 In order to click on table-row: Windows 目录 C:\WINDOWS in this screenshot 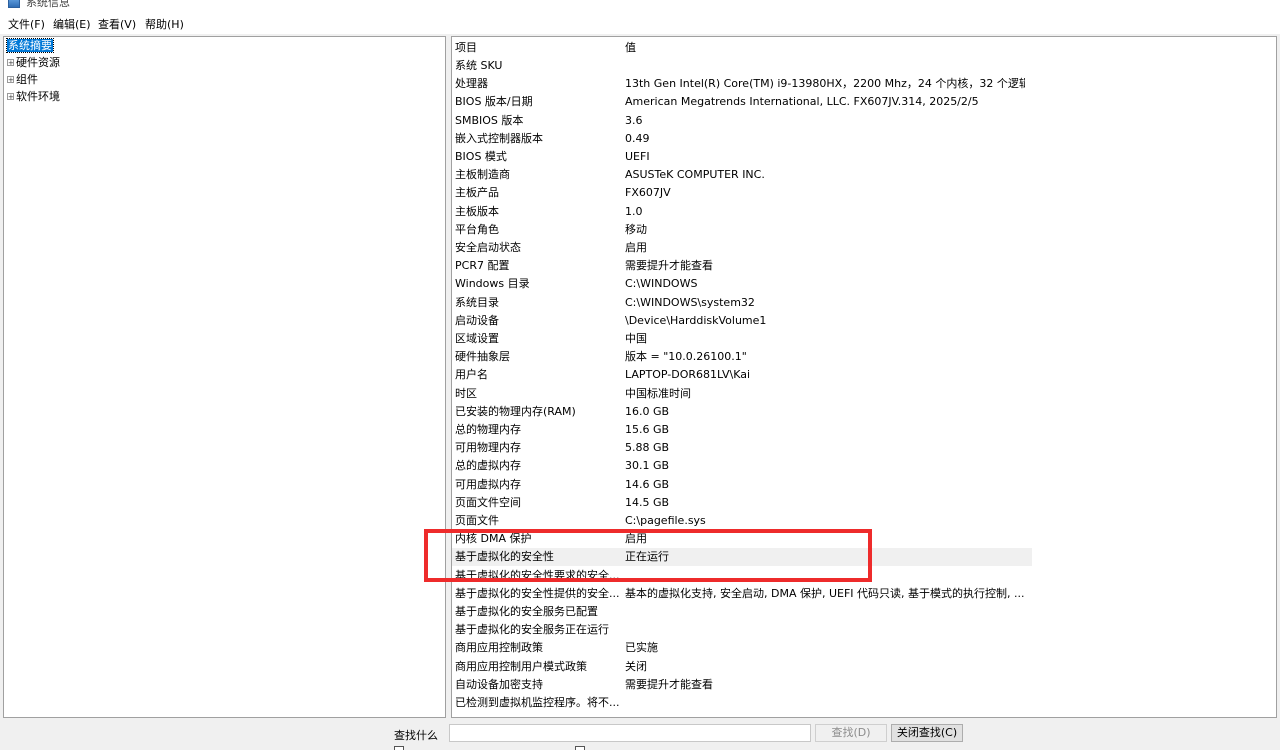, I will do `click(742, 284)`.